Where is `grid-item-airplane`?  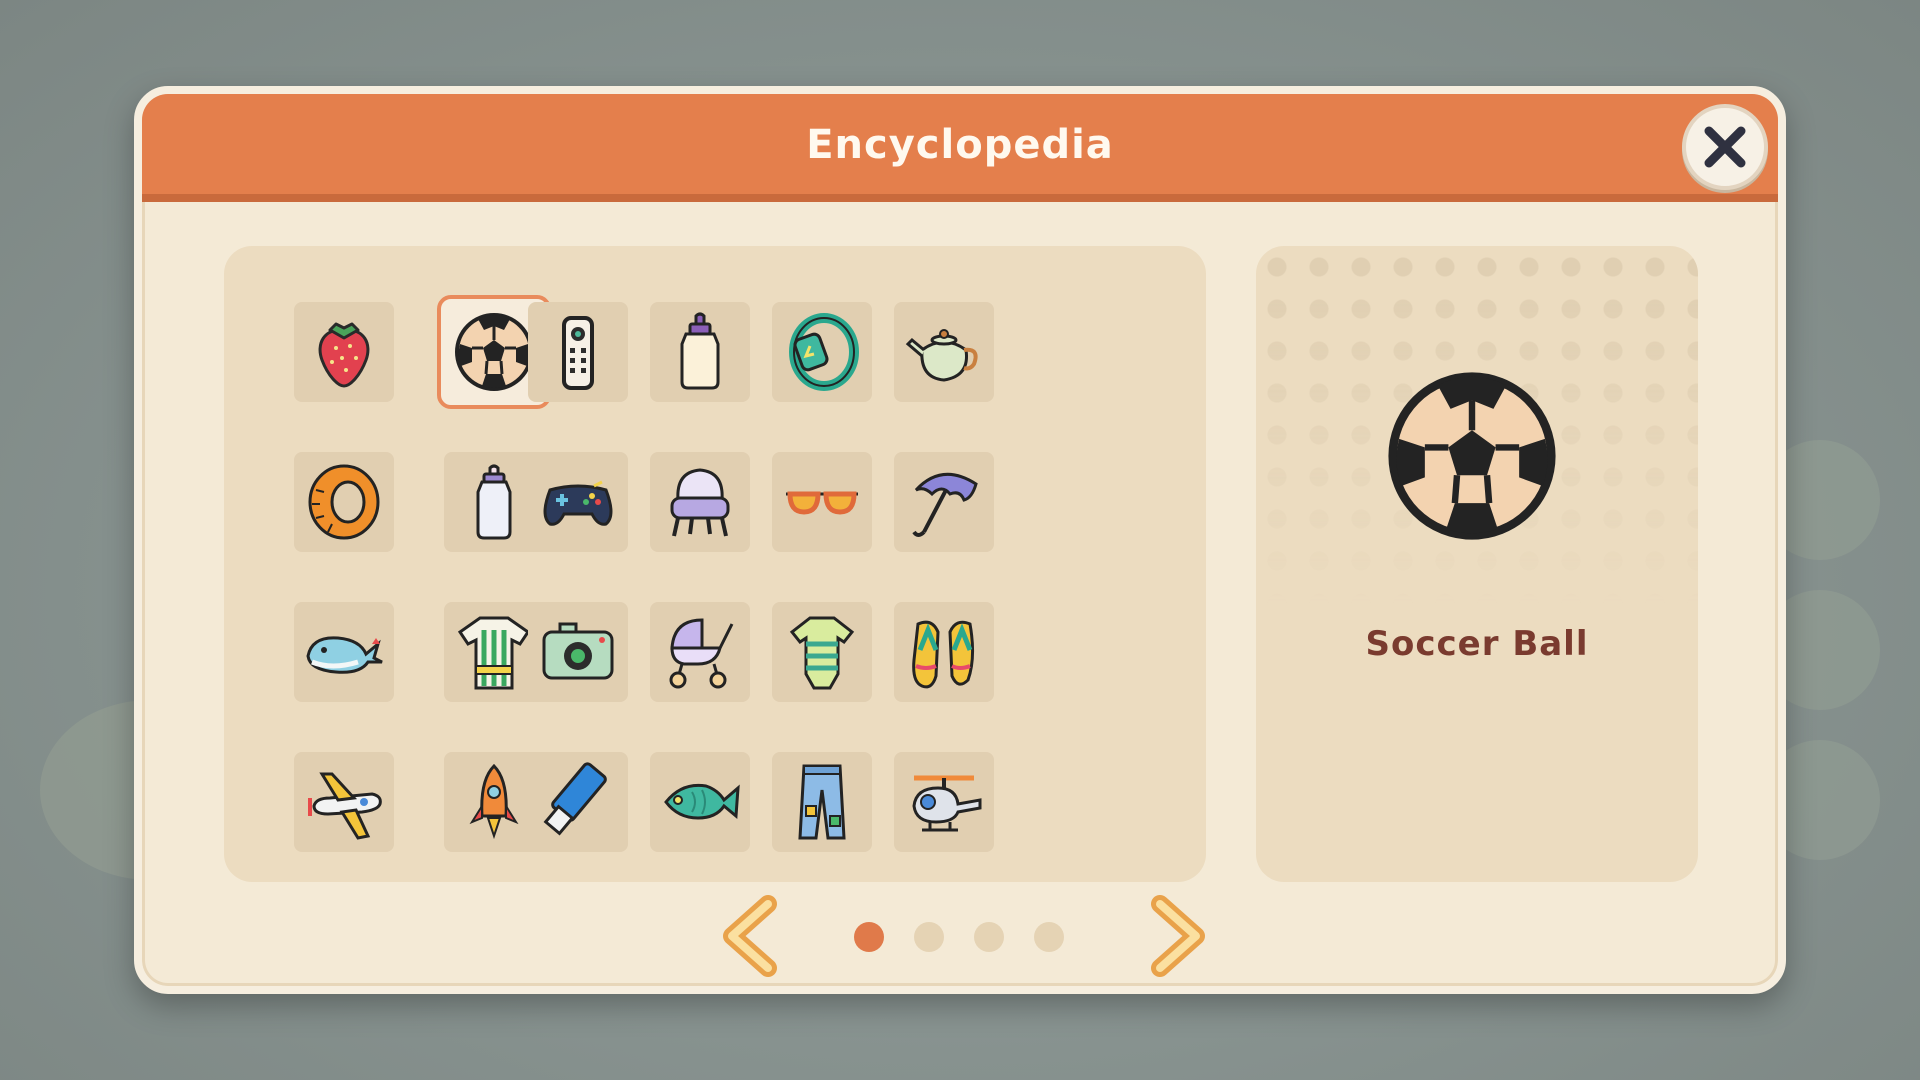
grid-item-airplane is located at coordinates (344, 802).